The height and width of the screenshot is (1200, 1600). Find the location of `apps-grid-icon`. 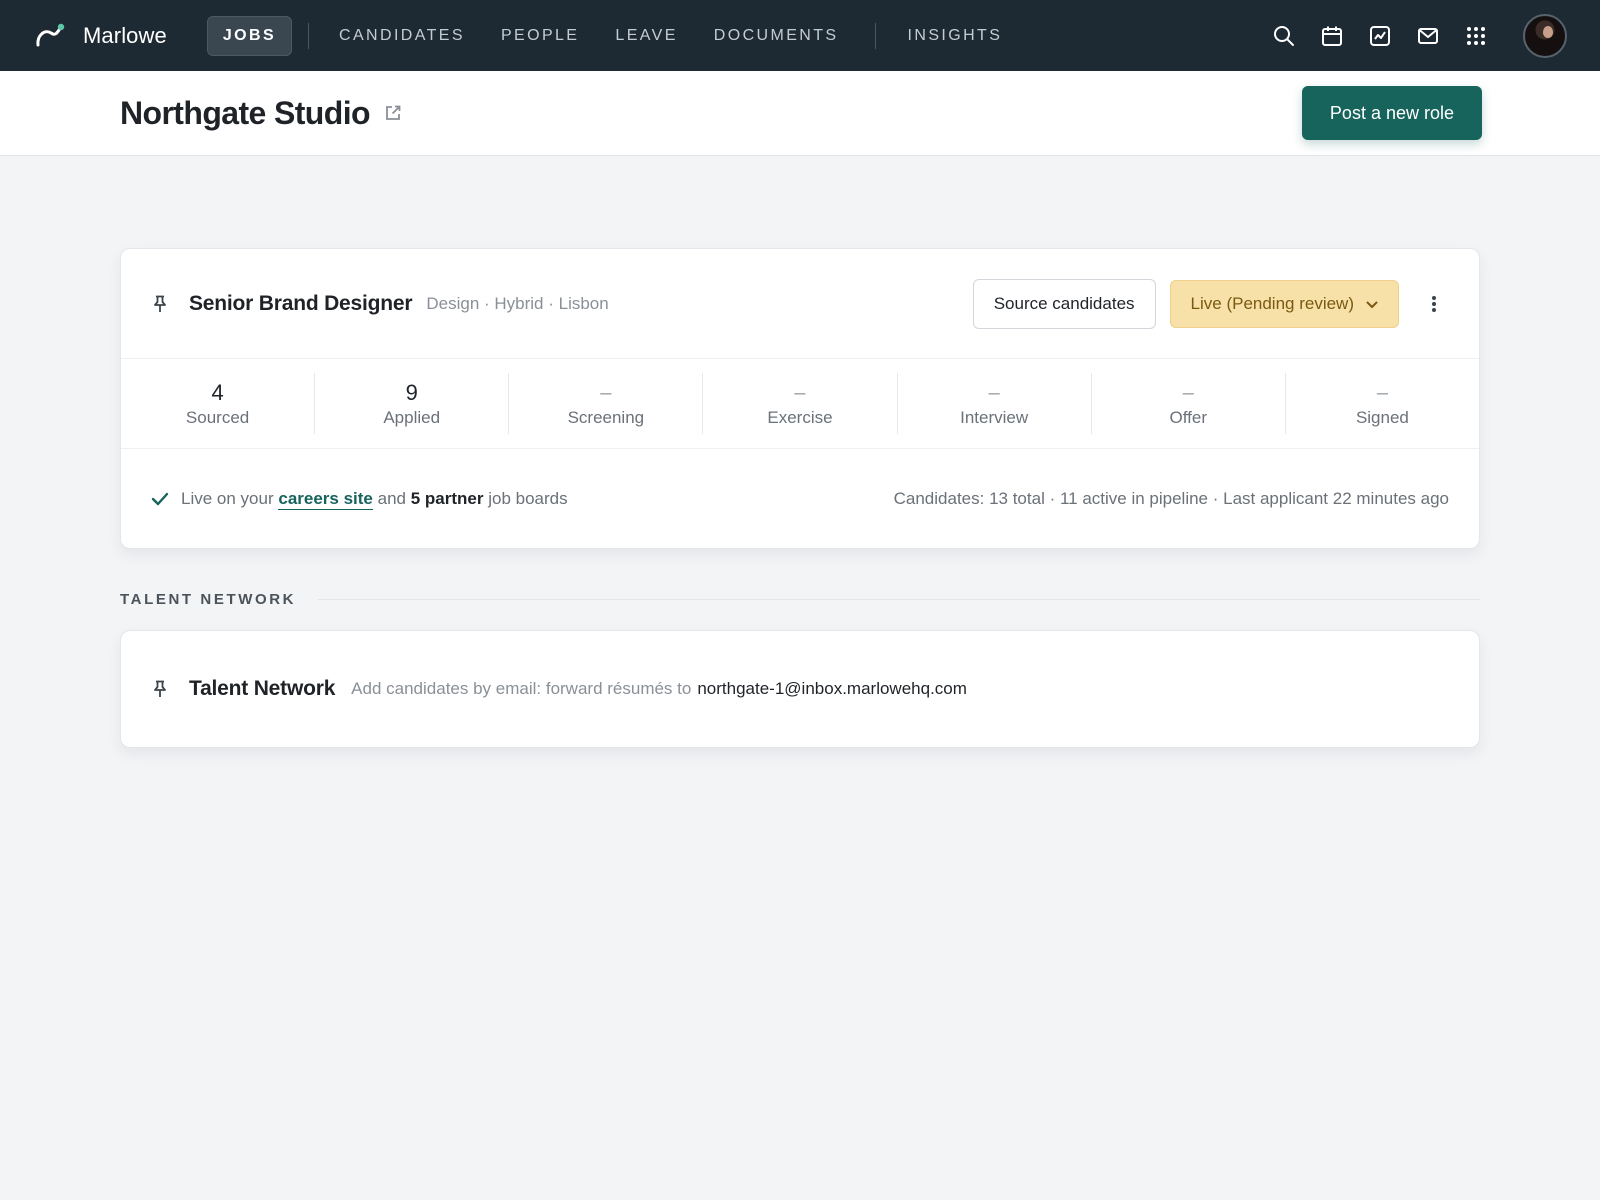

apps-grid-icon is located at coordinates (1476, 36).